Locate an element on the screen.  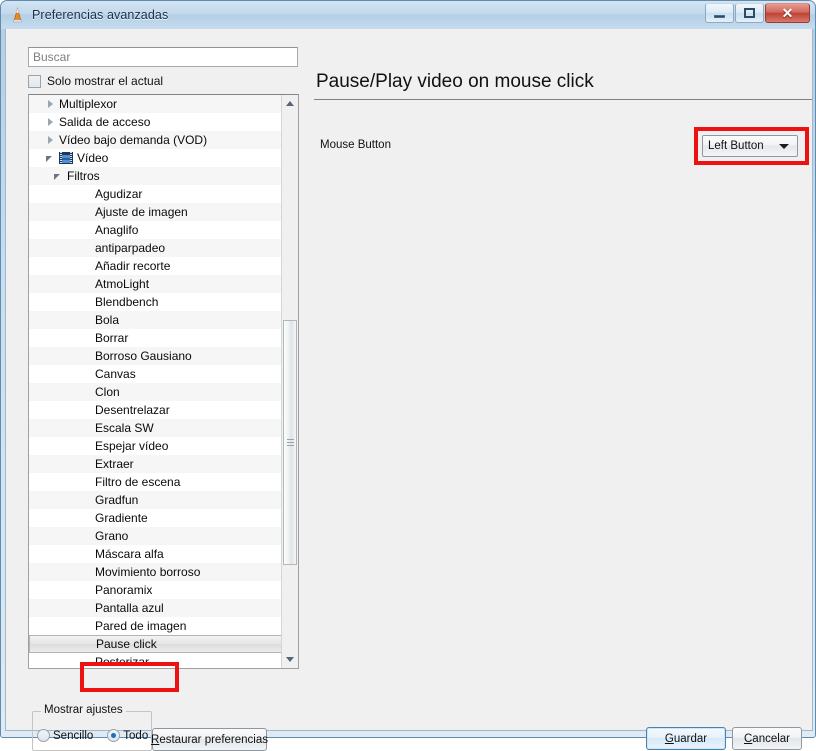
restore-preferences-label: estaurar preferencias is located at coordinates (213, 739).